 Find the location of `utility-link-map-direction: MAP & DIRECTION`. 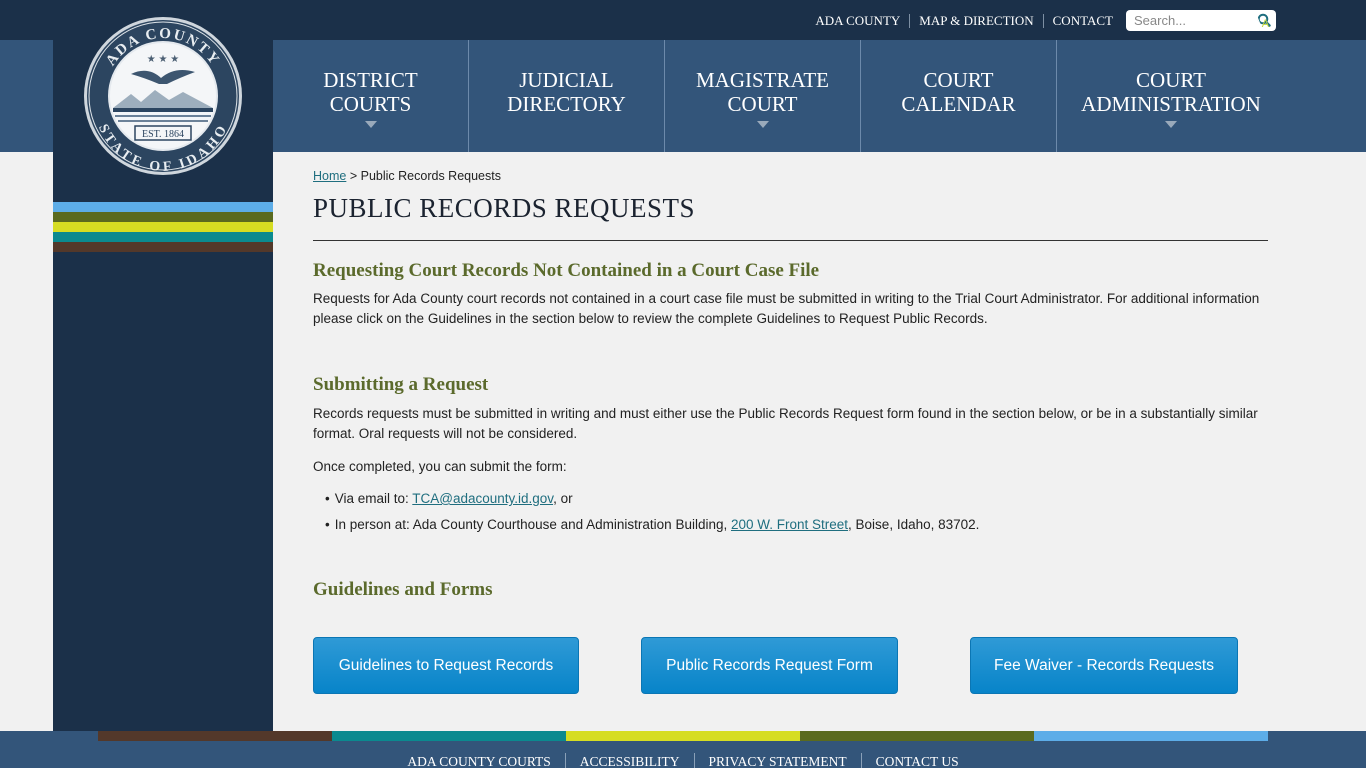

utility-link-map-direction: MAP & DIRECTION is located at coordinates (976, 21).